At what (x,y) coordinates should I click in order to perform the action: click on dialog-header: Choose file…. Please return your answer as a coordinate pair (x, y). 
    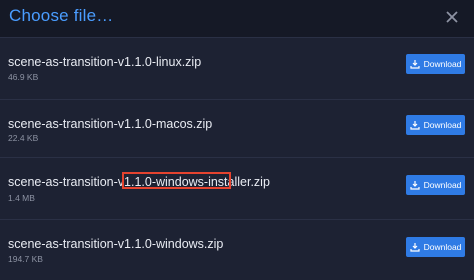
    Looking at the image, I should click on (237, 18).